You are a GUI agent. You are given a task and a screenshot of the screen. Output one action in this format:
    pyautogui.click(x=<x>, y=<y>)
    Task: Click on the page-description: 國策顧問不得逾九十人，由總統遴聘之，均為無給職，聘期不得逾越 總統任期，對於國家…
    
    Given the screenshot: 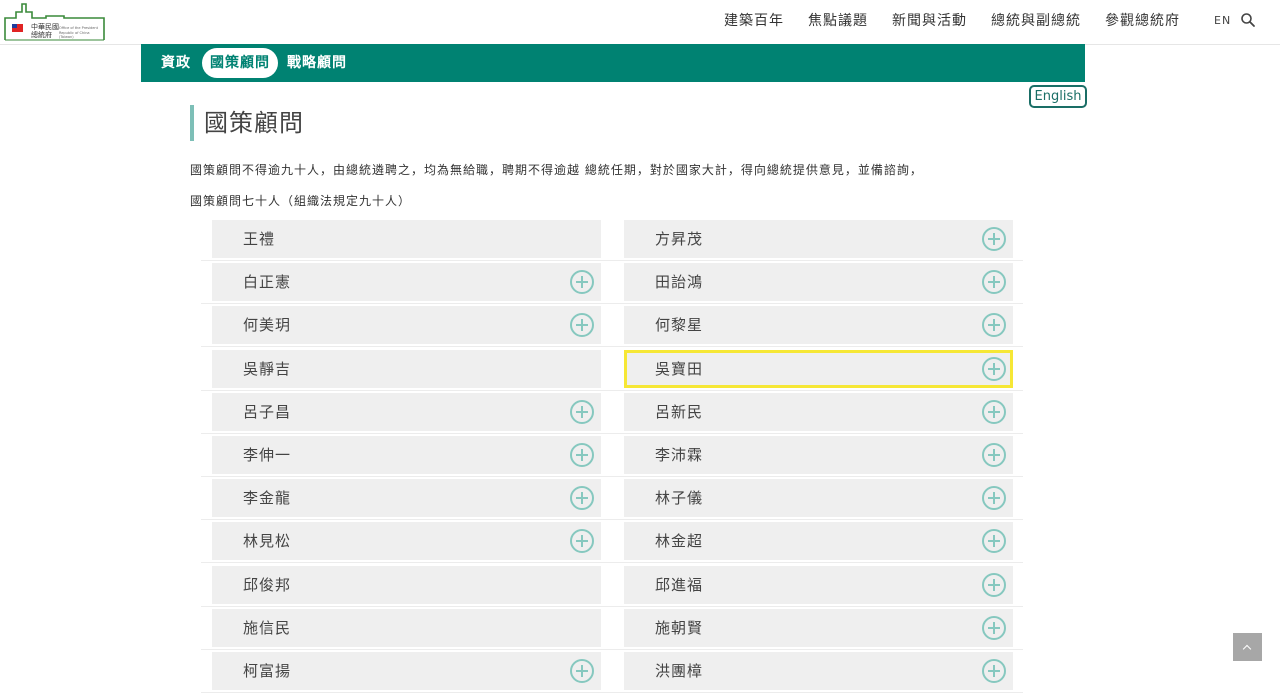 What is the action you would take?
    pyautogui.click(x=556, y=170)
    